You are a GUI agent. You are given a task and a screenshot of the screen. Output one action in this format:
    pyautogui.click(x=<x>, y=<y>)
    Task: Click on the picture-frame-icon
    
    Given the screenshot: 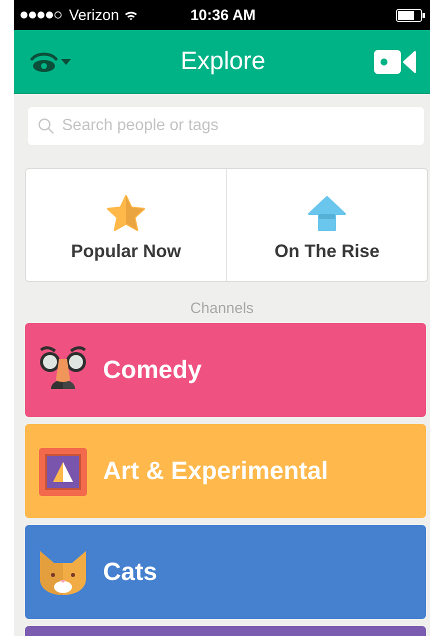 What is the action you would take?
    pyautogui.click(x=63, y=471)
    